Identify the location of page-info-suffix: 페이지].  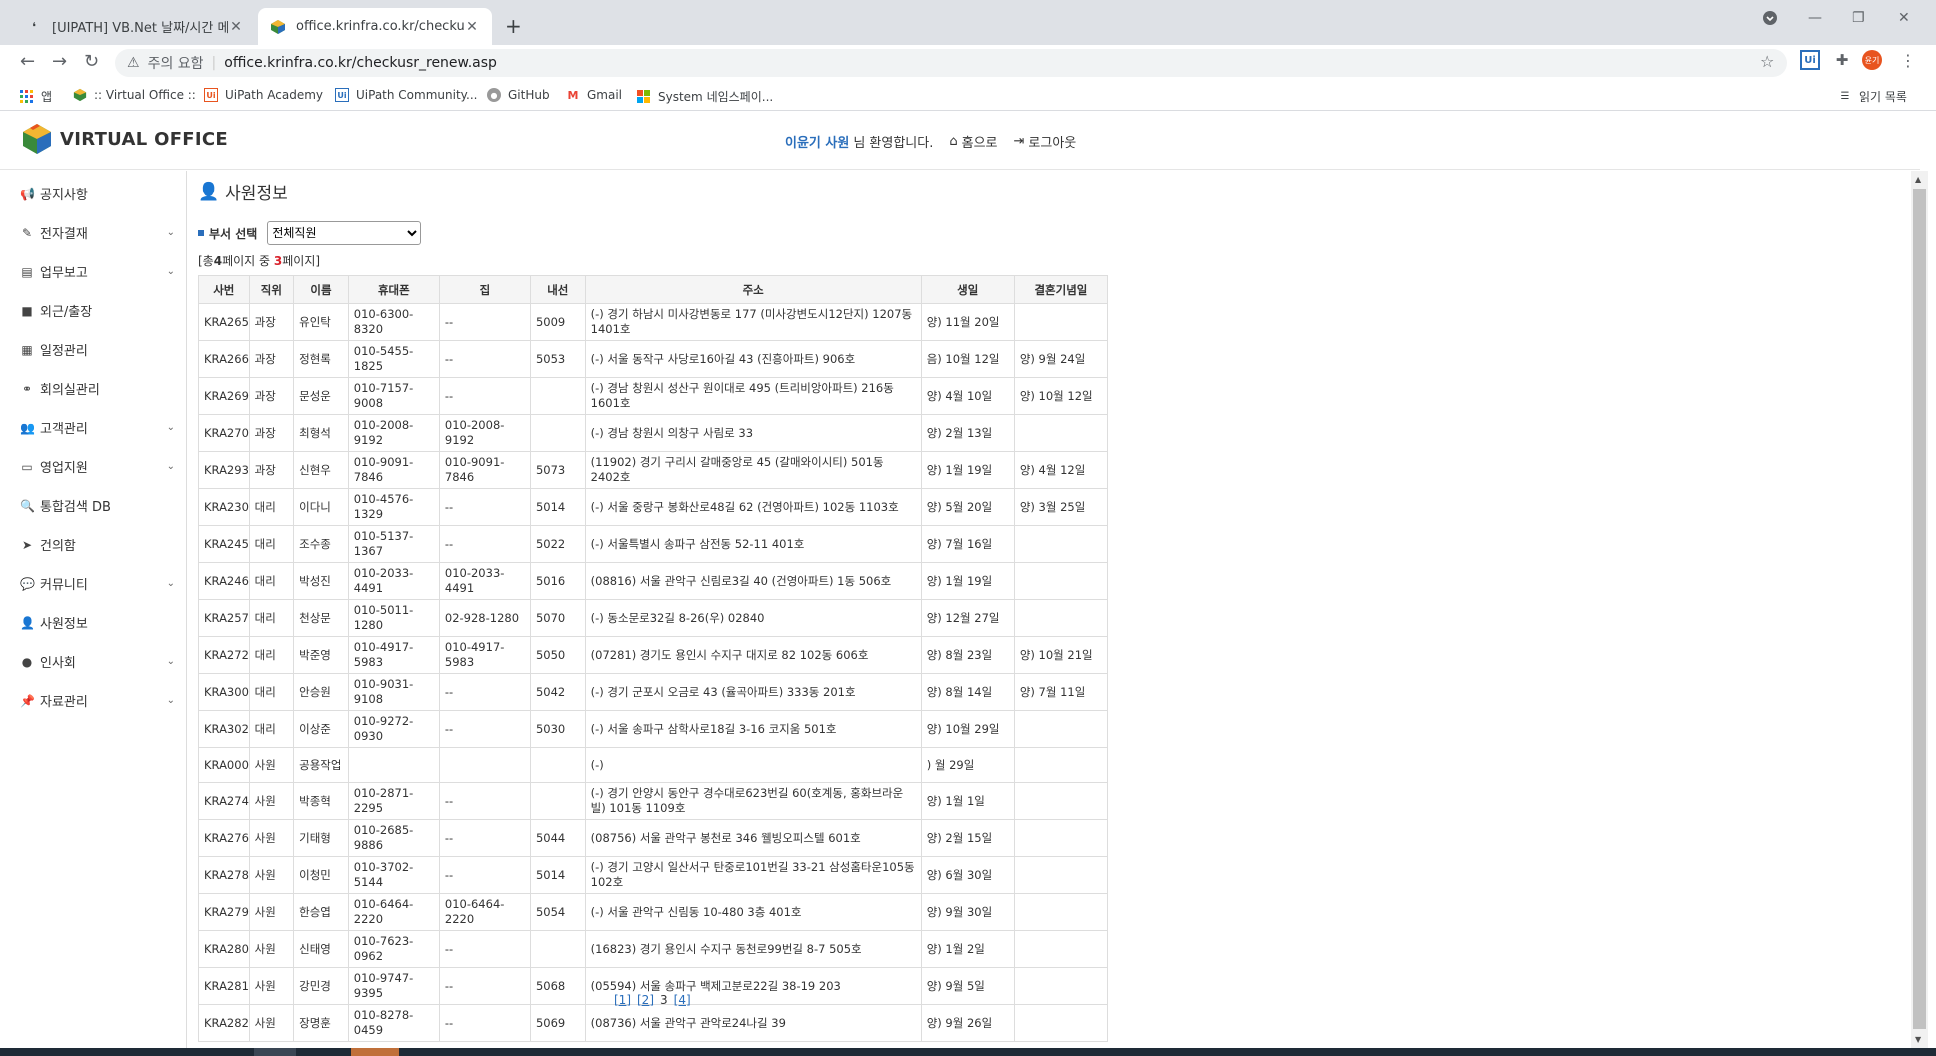
(301, 261).